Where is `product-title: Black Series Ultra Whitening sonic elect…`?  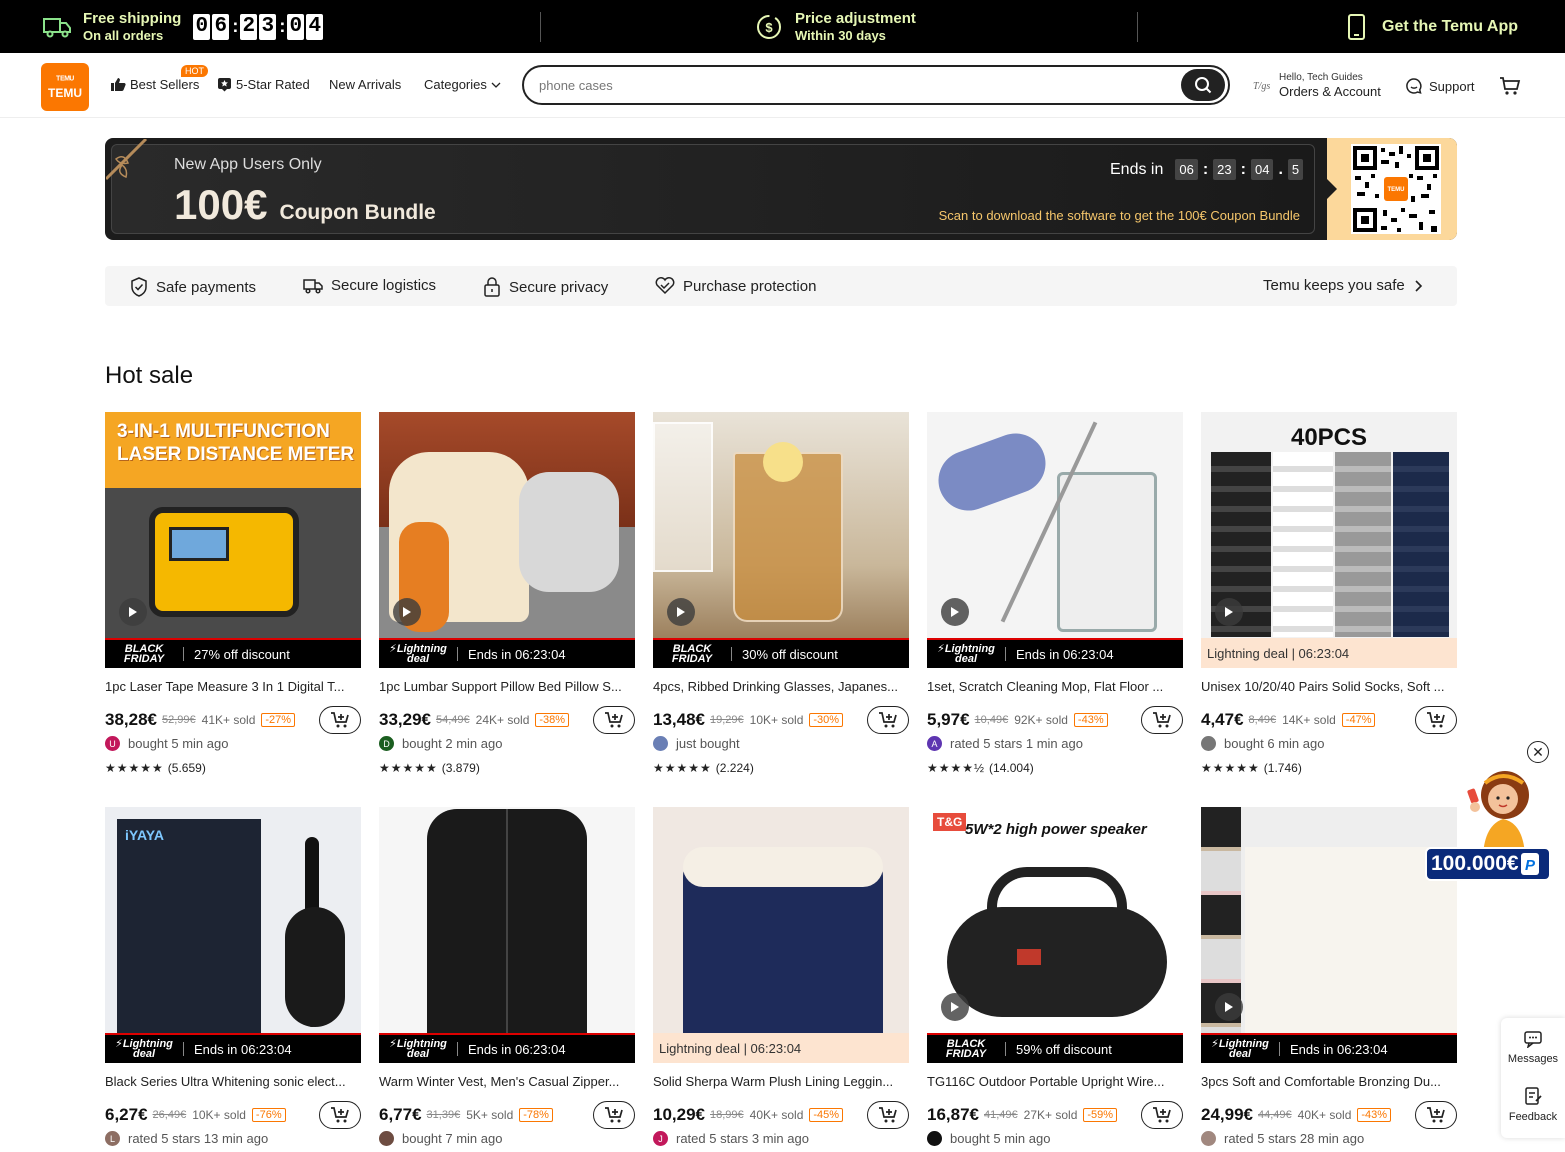 product-title: Black Series Ultra Whitening sonic elect… is located at coordinates (233, 1081).